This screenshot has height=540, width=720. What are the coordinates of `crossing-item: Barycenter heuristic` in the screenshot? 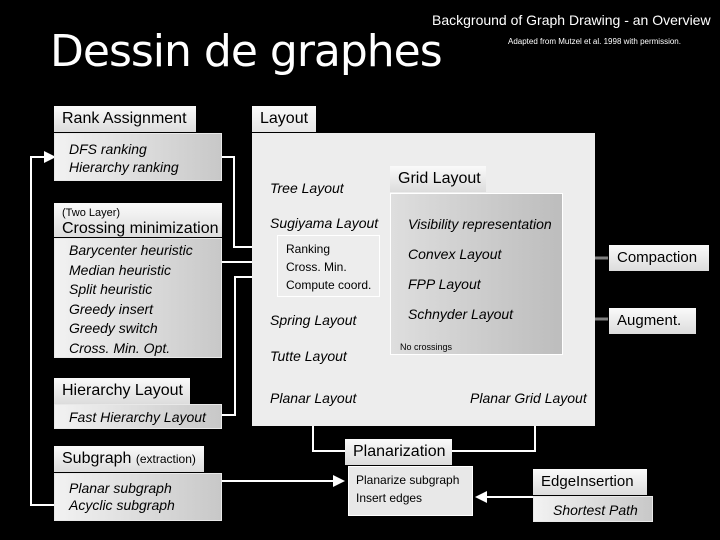 It's located at (131, 250).